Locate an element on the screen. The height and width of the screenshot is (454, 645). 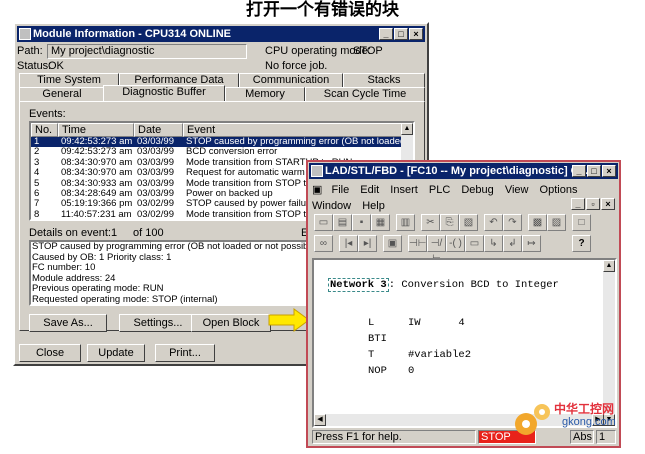
event-no-cell: 6 is located at coordinates (37, 193).